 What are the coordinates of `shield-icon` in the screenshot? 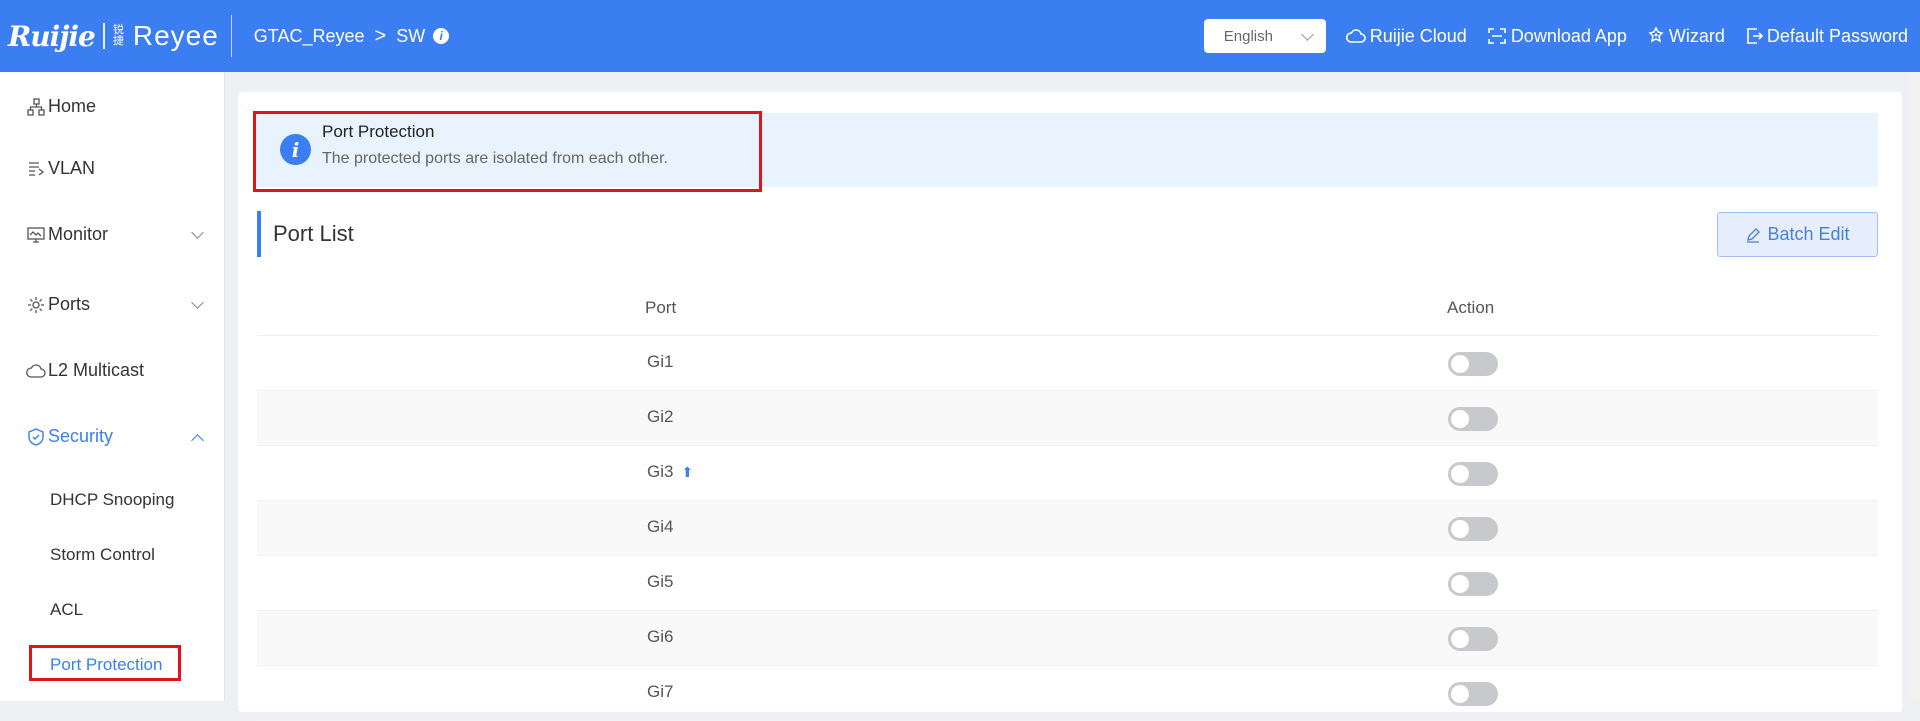 It's located at (36, 436).